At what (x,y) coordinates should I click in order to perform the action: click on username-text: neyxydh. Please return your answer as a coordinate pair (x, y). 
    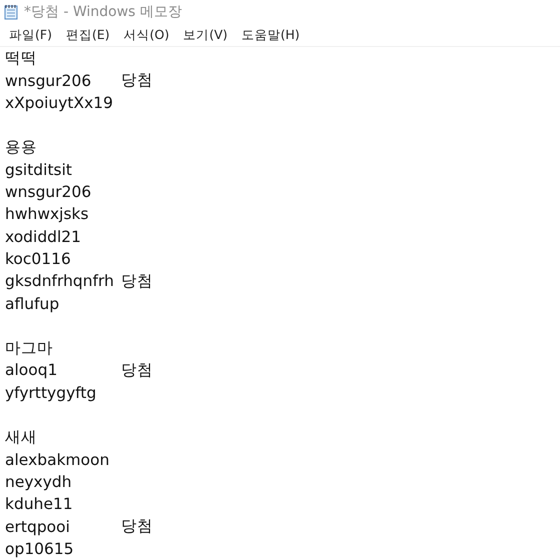
    Looking at the image, I should click on (38, 481).